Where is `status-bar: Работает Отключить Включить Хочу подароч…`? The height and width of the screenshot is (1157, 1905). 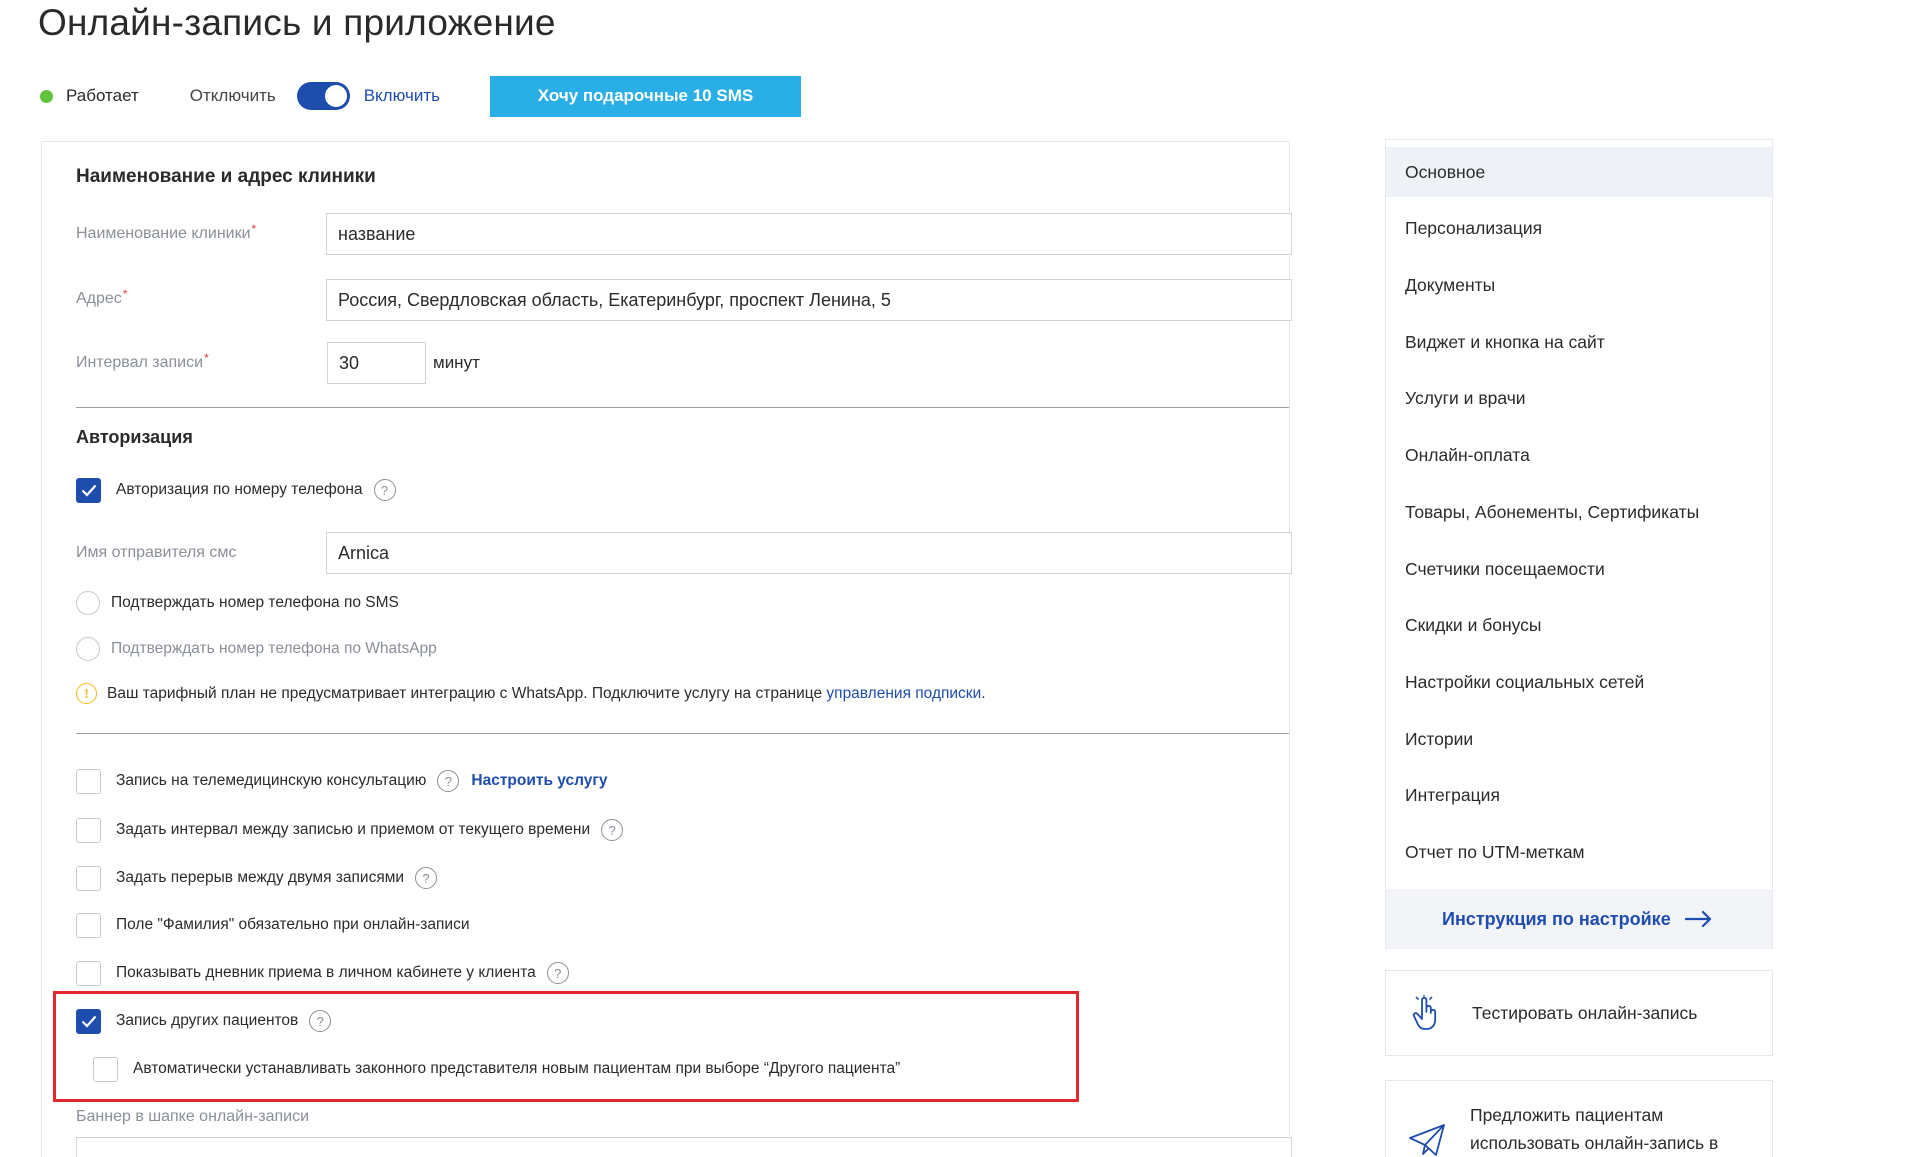 status-bar: Работает Отключить Включить Хочу подароч… is located at coordinates (420, 96).